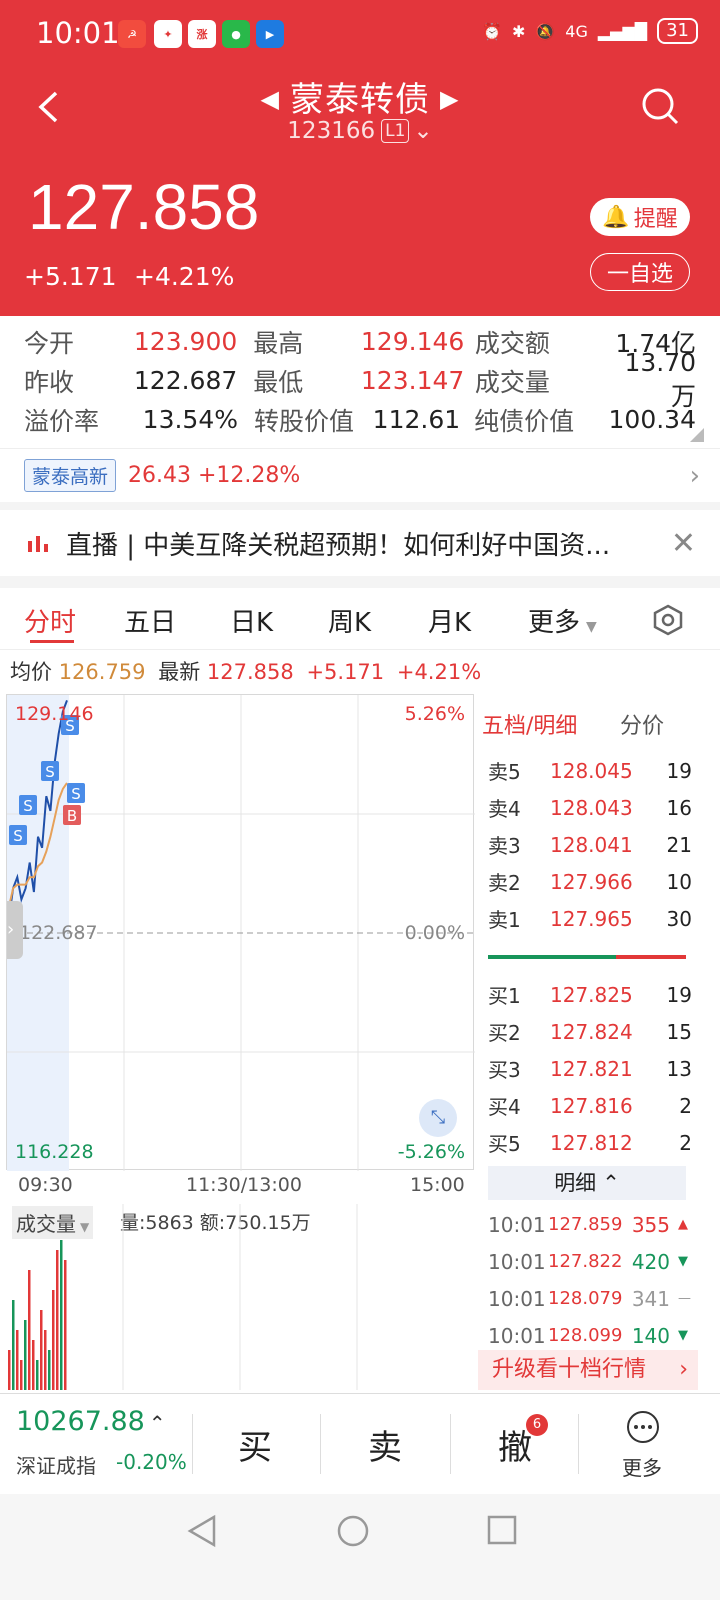  I want to click on tick-time: 10:01, so click(517, 1224).